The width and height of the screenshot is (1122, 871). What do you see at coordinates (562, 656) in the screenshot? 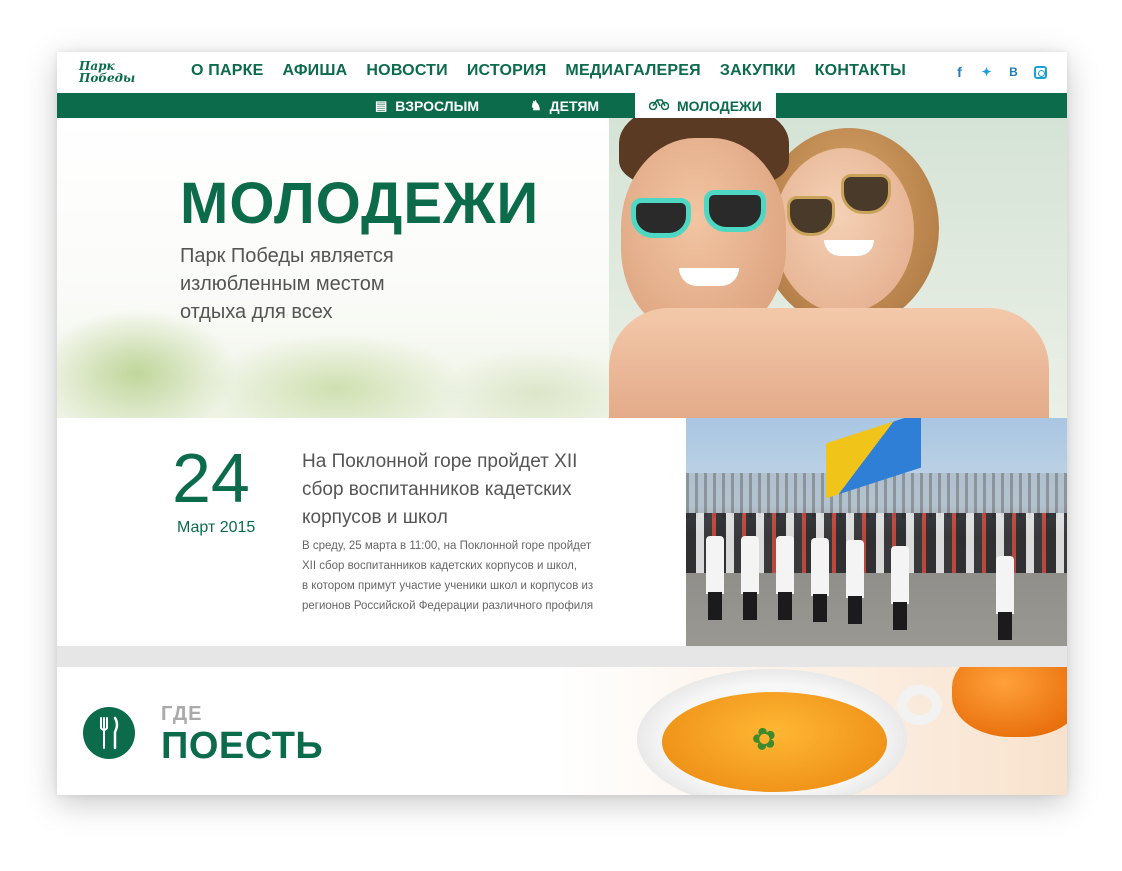
I see `section-divider` at bounding box center [562, 656].